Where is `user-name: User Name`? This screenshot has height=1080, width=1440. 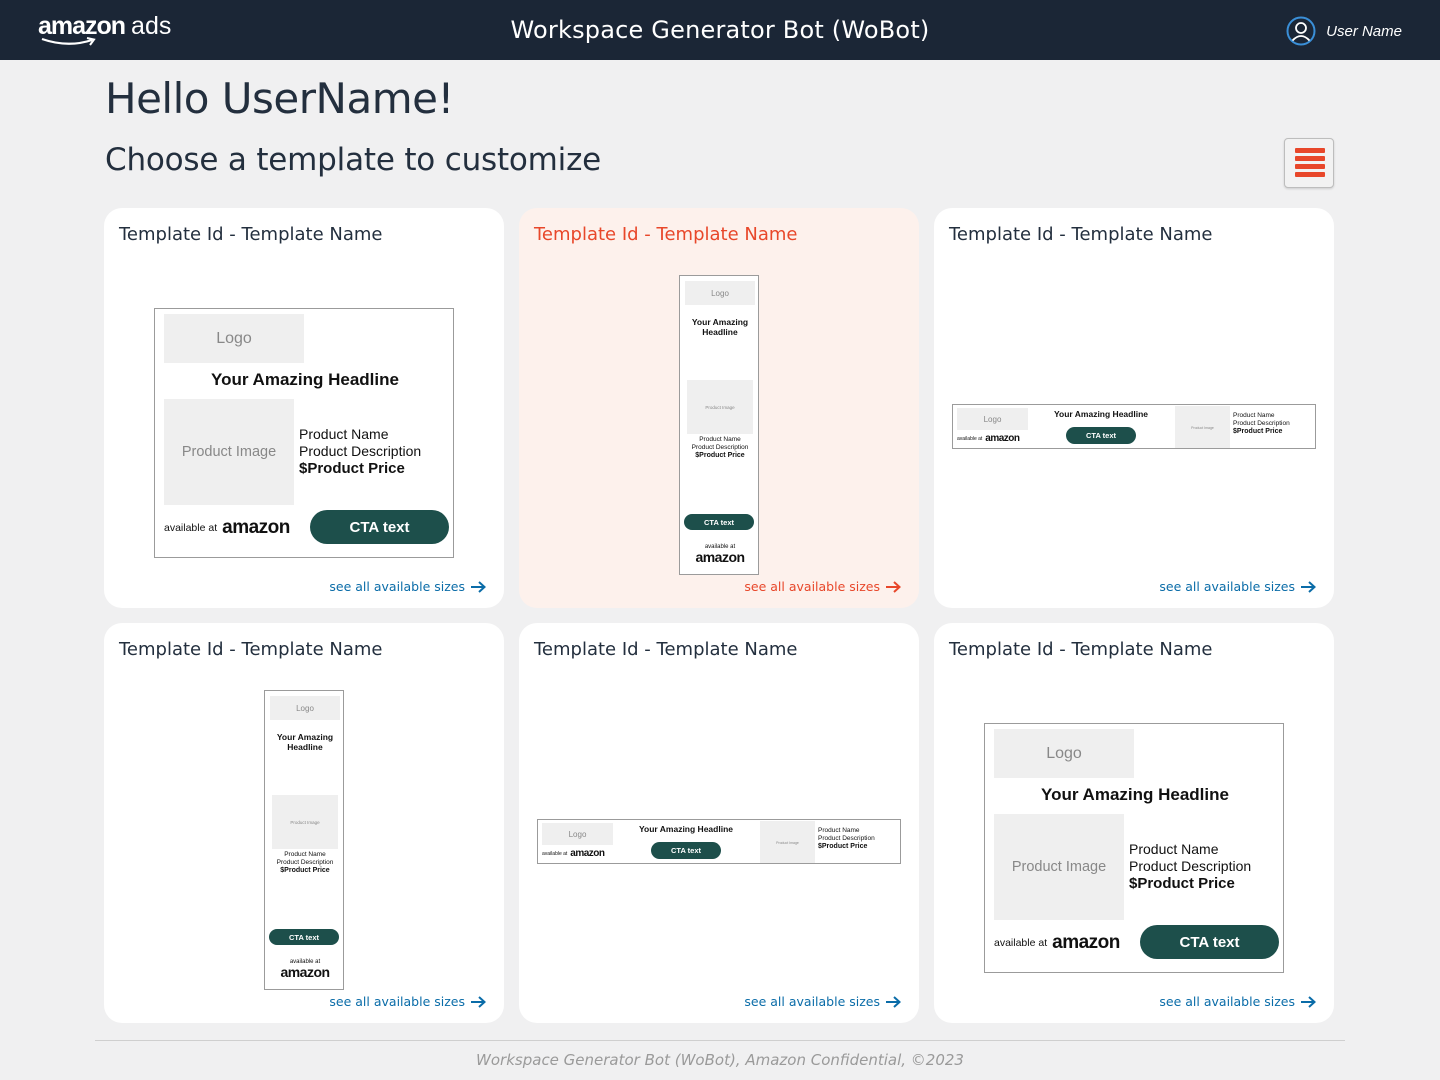
user-name: User Name is located at coordinates (1364, 31).